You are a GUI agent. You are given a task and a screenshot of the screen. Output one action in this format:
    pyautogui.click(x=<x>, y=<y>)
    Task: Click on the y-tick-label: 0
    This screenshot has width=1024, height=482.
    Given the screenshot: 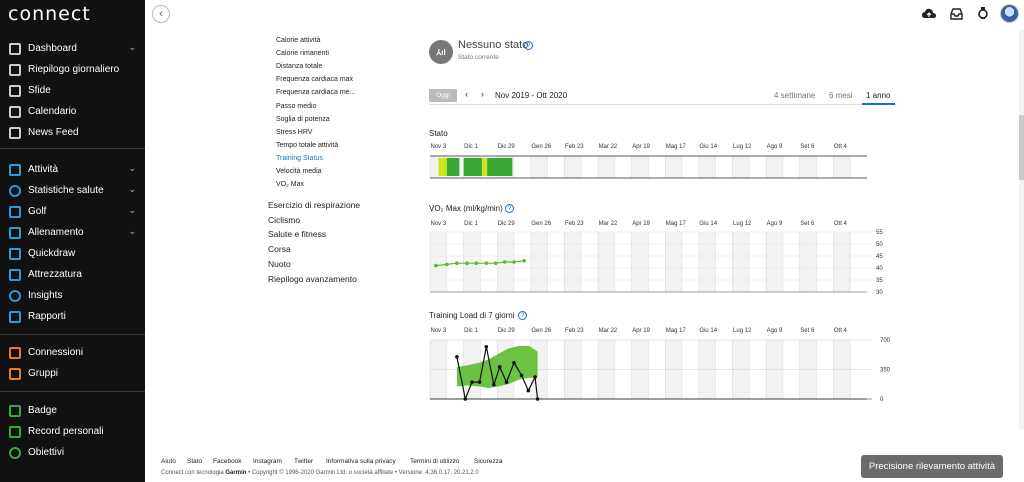 What is the action you would take?
    pyautogui.click(x=882, y=400)
    